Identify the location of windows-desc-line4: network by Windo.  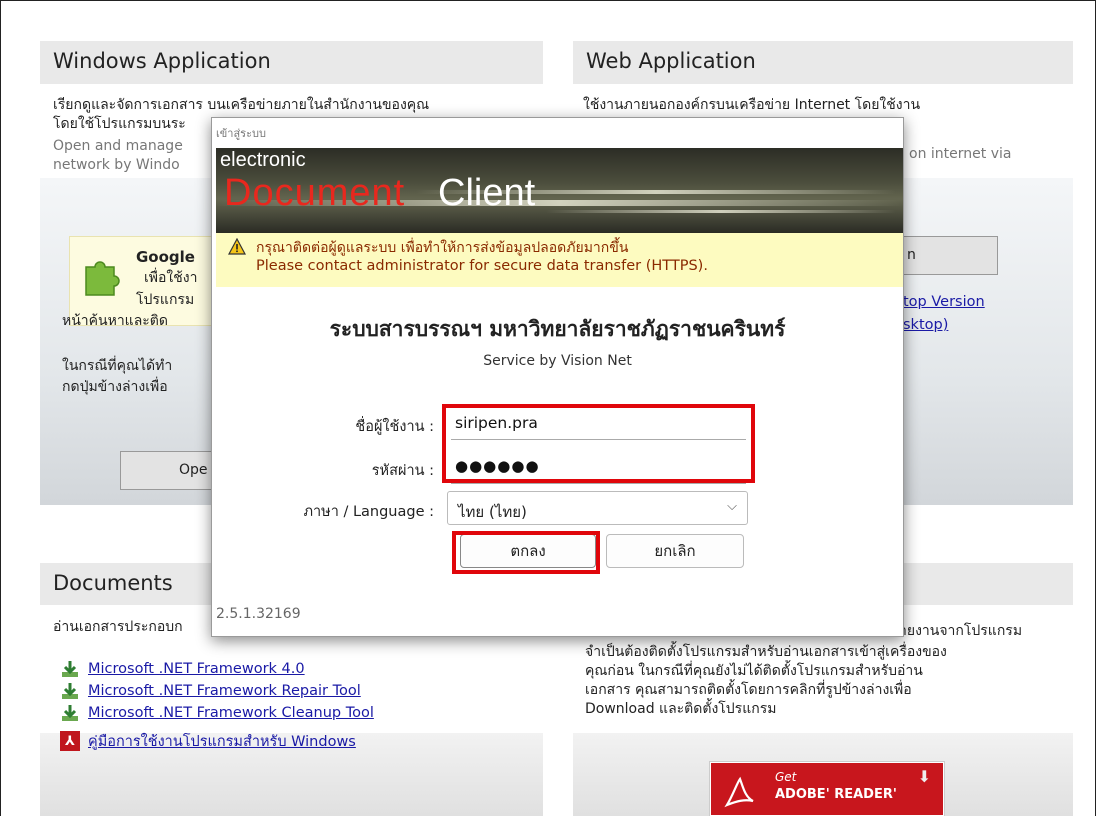
(116, 165).